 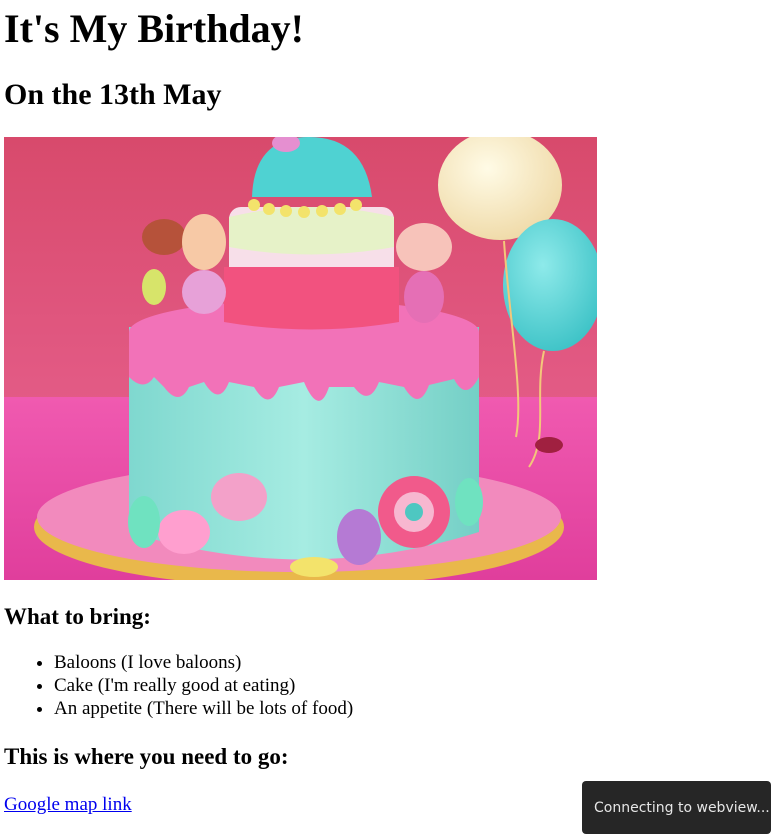 What do you see at coordinates (411, 662) in the screenshot?
I see `list-item: Baloons (I love baloons)` at bounding box center [411, 662].